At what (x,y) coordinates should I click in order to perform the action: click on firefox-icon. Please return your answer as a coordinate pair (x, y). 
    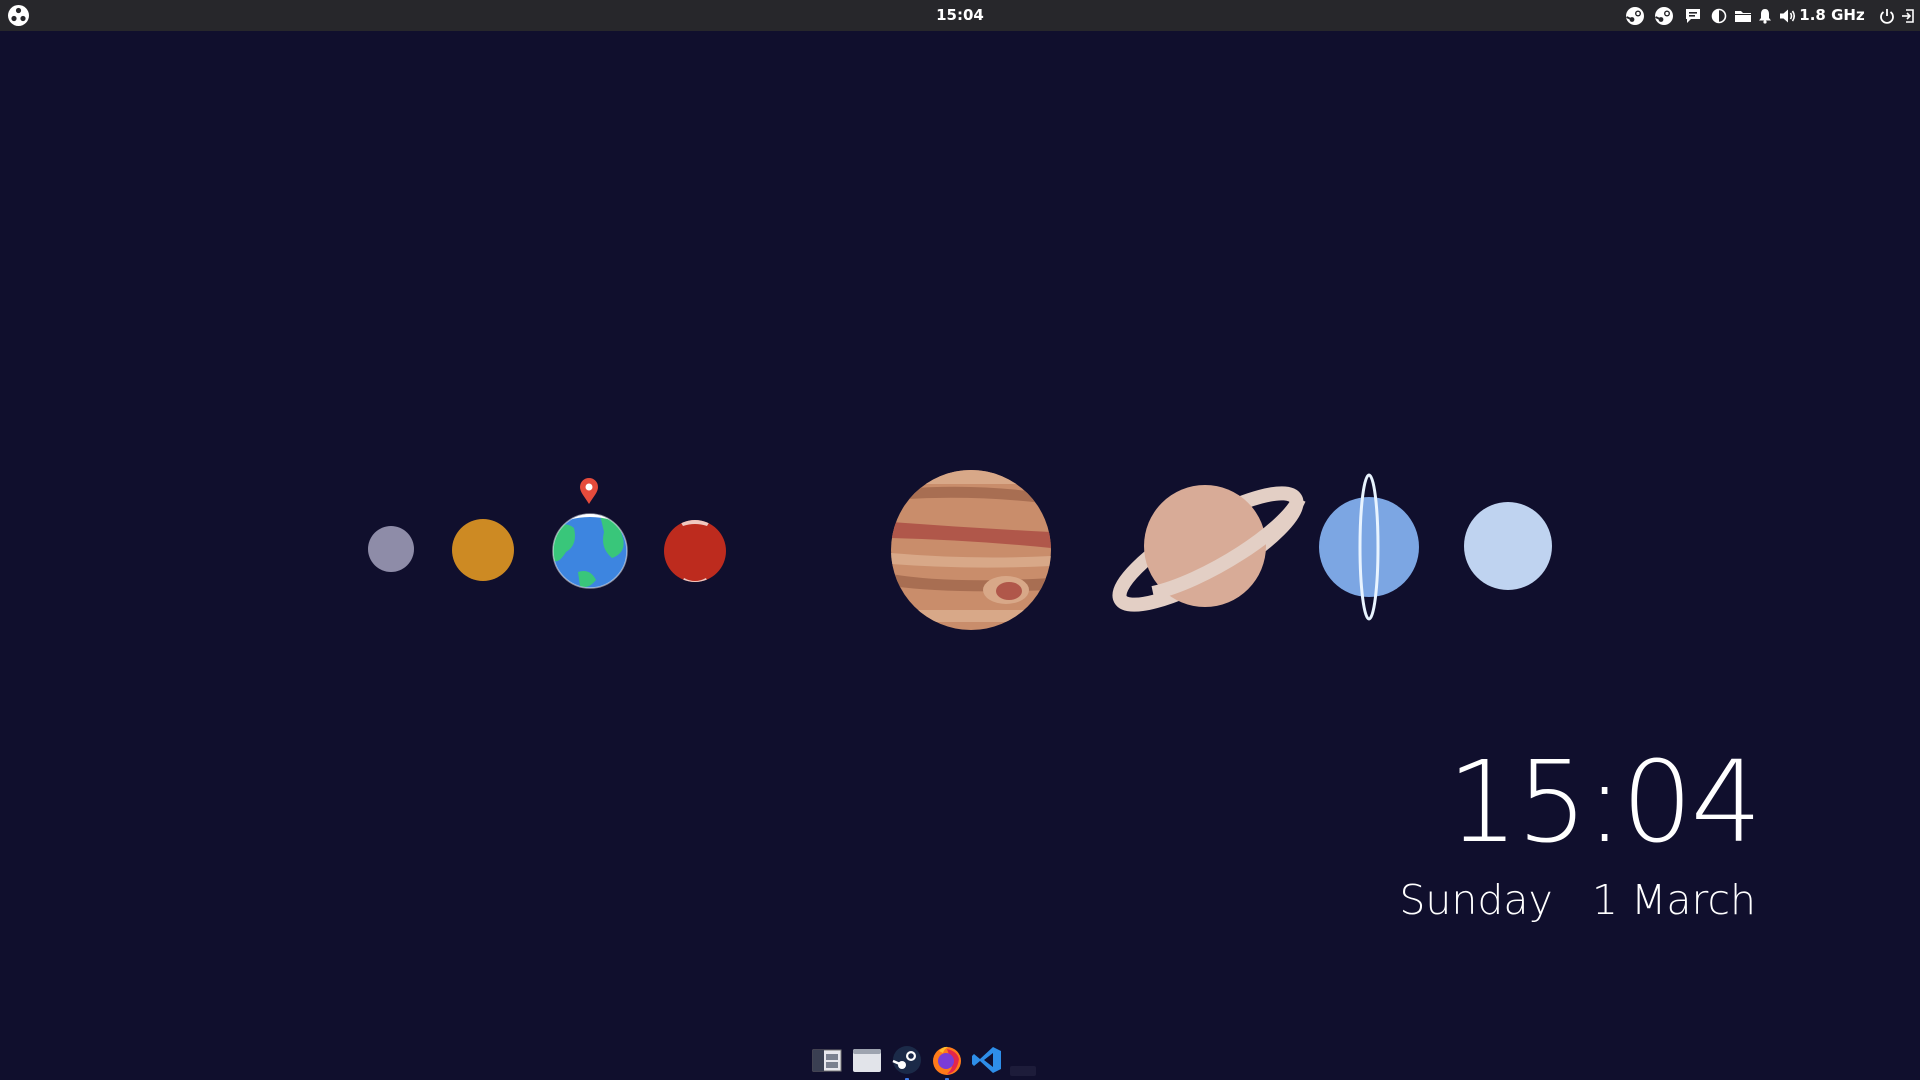
    Looking at the image, I should click on (947, 1060).